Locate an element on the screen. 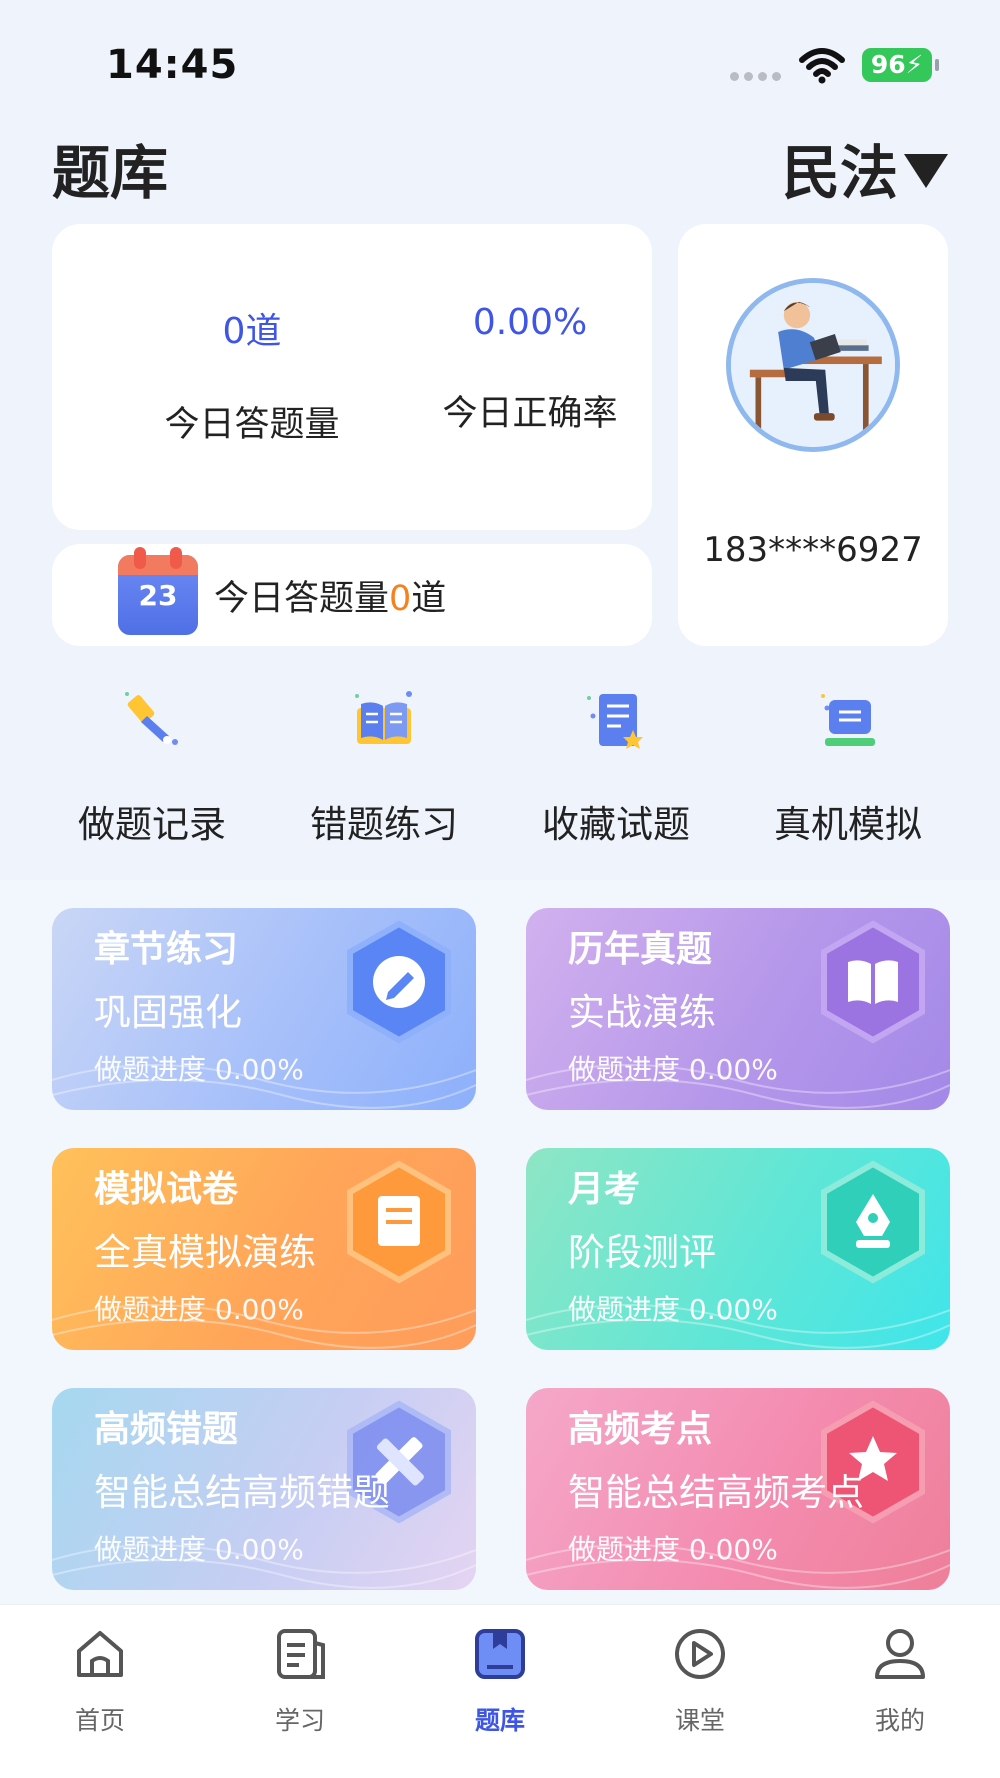 The height and width of the screenshot is (1778, 1000). battery-indicator: 96⚡ is located at coordinates (900, 65).